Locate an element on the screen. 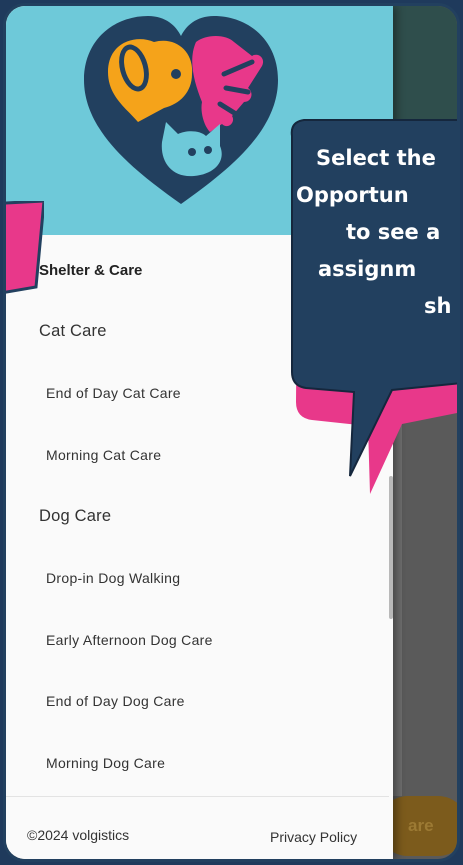  drawer-footer: ©2024 volgistics Privacy Policy is located at coordinates (197, 827).